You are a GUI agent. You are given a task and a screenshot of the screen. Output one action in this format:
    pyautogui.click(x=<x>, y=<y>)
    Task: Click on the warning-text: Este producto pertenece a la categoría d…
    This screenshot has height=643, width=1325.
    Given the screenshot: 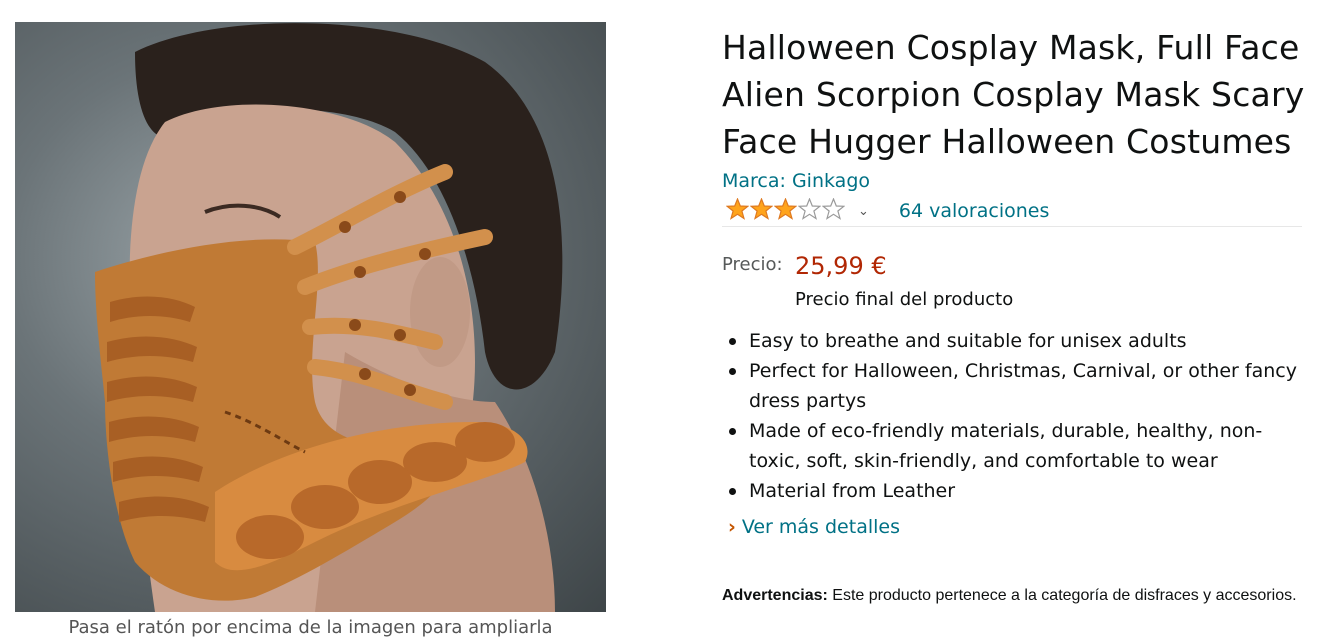 What is the action you would take?
    pyautogui.click(x=1062, y=595)
    